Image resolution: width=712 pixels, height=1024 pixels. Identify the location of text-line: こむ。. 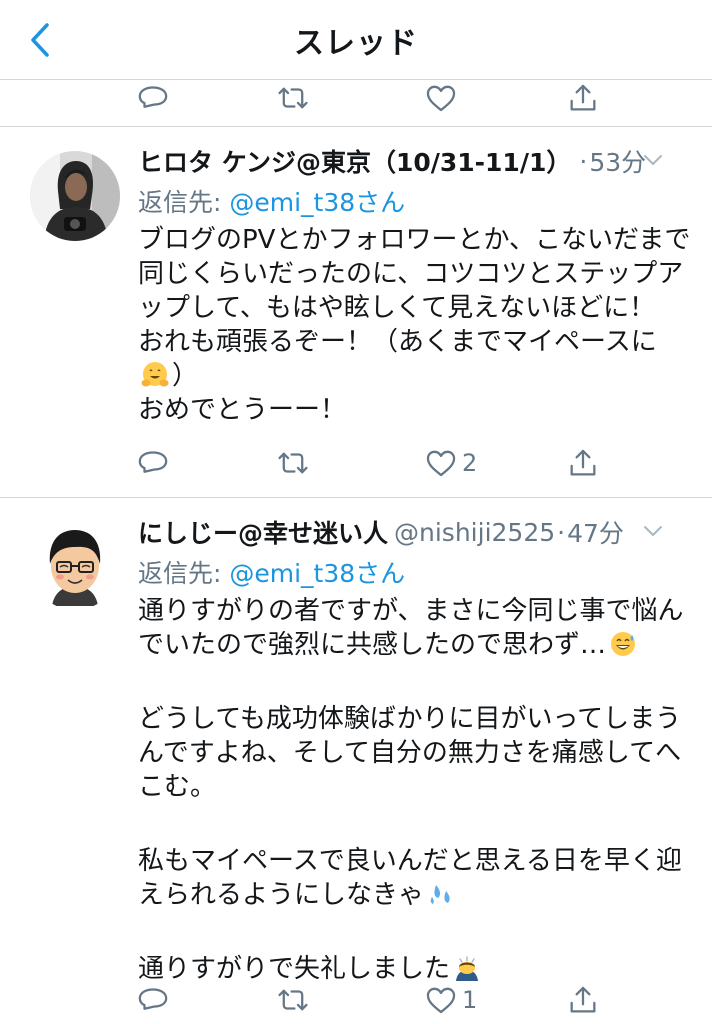
(177, 787).